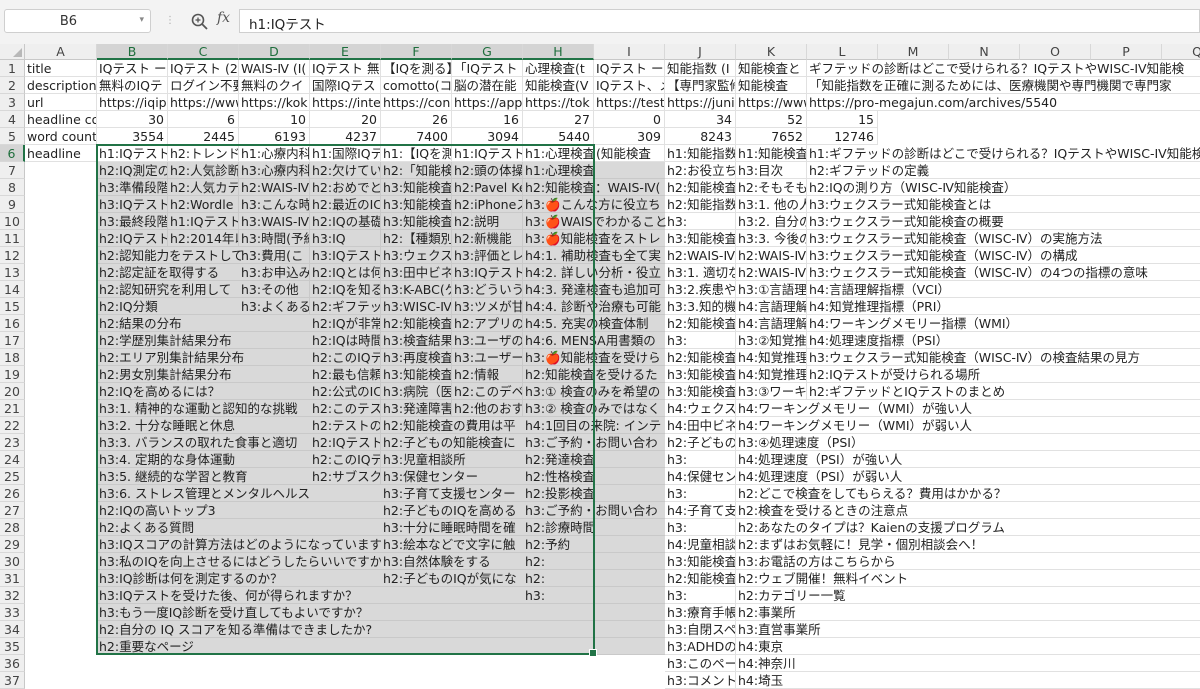 The width and height of the screenshot is (1200, 689). What do you see at coordinates (558, 136) in the screenshot?
I see `cell-h5: 5440` at bounding box center [558, 136].